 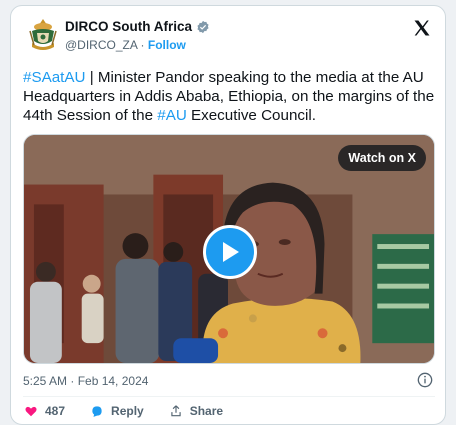 I want to click on play-button, so click(x=230, y=252).